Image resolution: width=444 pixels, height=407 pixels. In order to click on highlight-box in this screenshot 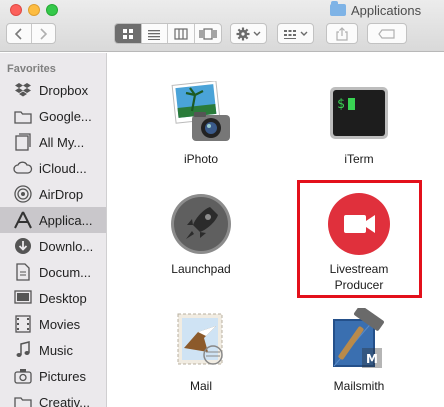, I will do `click(359, 239)`.